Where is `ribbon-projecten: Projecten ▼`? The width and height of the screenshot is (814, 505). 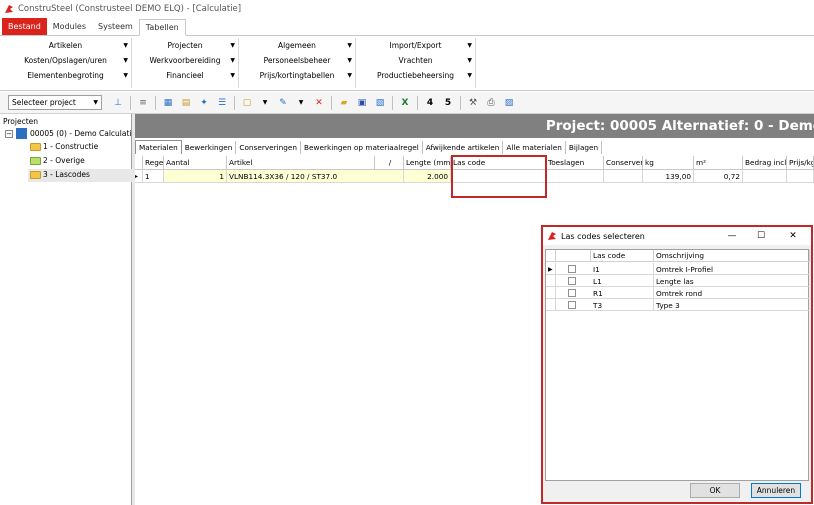 ribbon-projecten: Projecten ▼ is located at coordinates (185, 45).